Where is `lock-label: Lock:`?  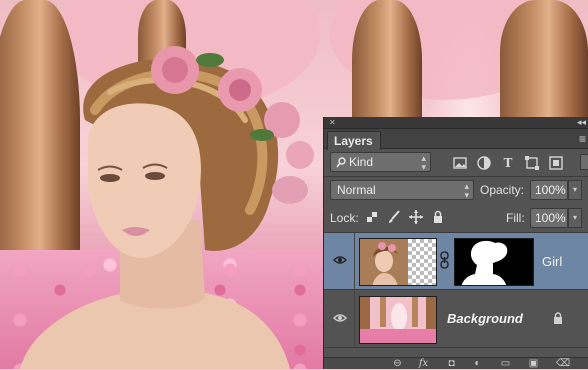 lock-label: Lock: is located at coordinates (344, 218).